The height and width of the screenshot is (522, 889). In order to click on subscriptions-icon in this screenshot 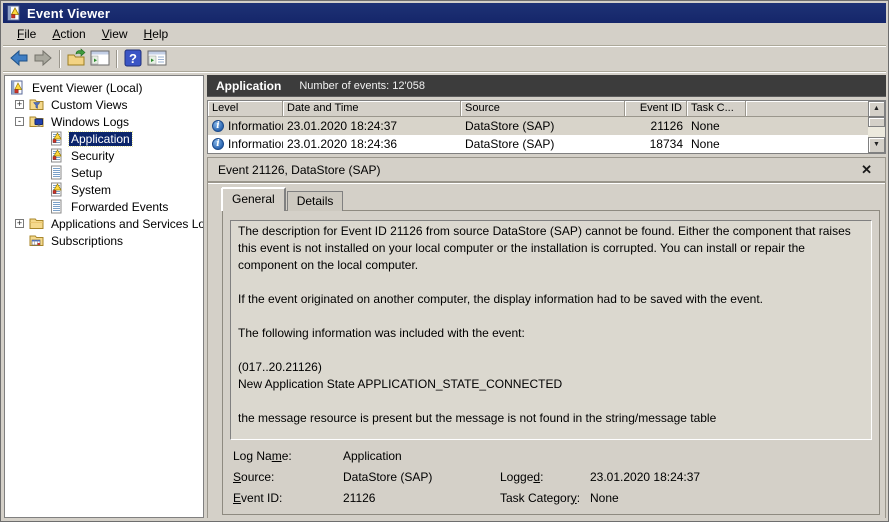, I will do `click(37, 240)`.